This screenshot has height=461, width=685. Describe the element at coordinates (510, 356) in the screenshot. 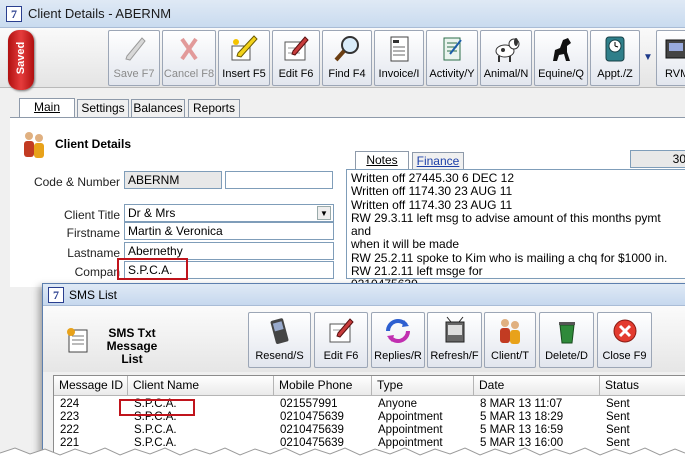

I see `client-button-label: Client/T` at that location.